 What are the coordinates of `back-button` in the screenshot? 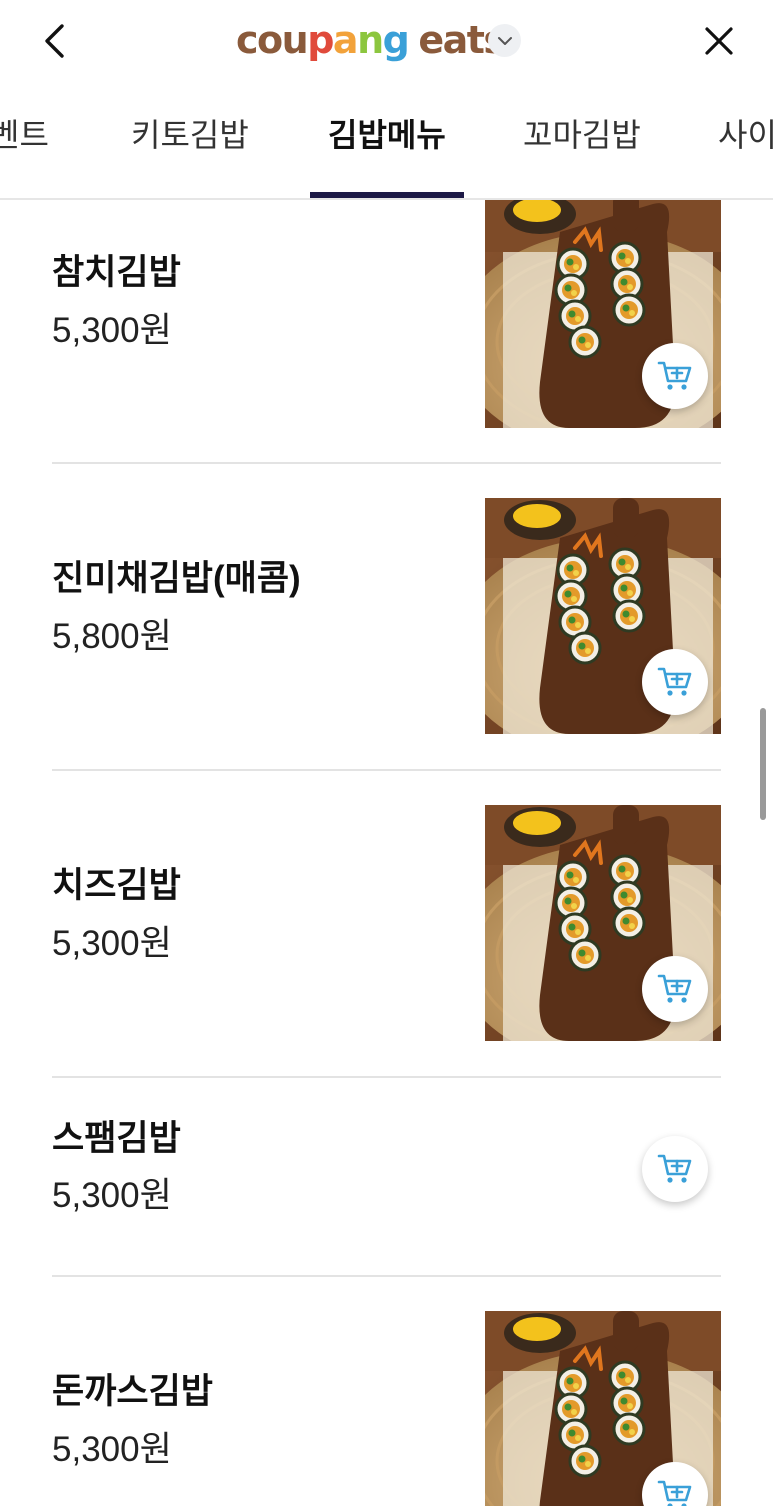 It's located at (55, 41).